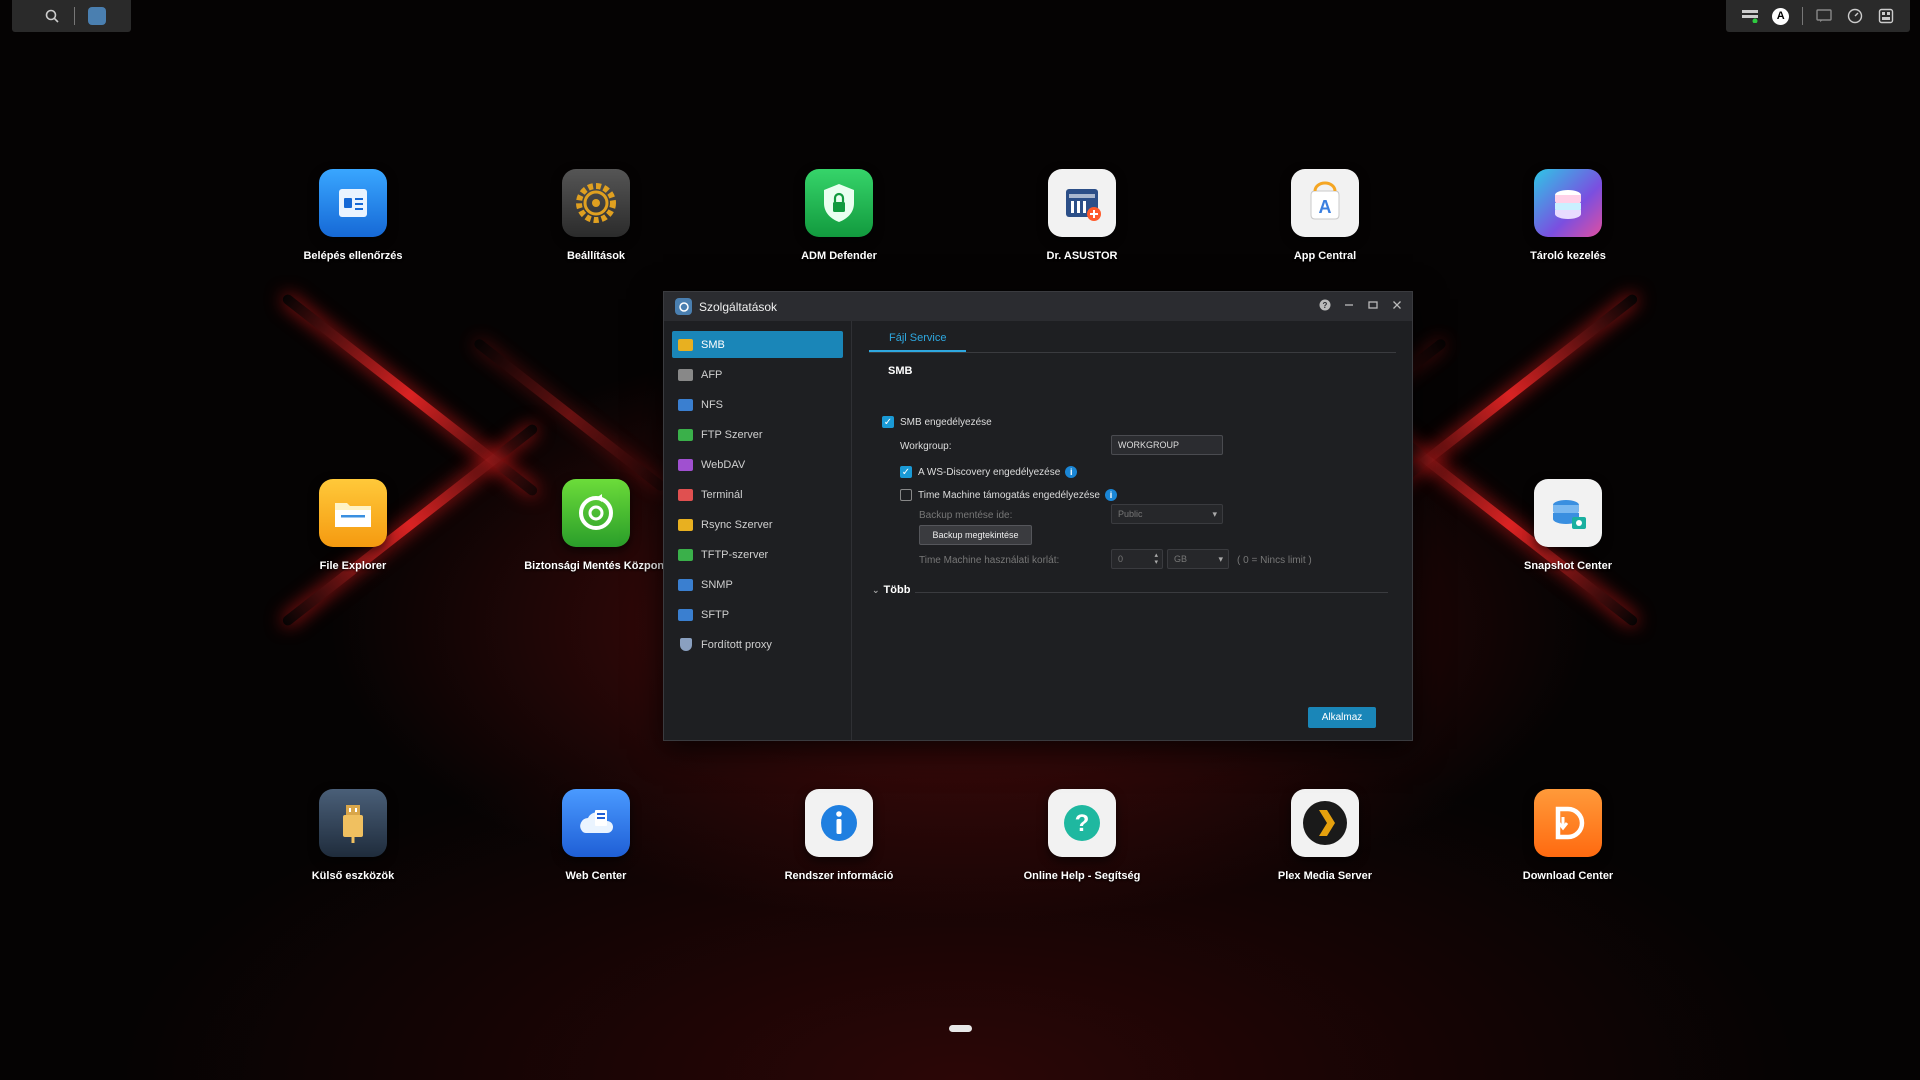 The image size is (1920, 1080). What do you see at coordinates (683, 306) in the screenshot?
I see `services-app-icon` at bounding box center [683, 306].